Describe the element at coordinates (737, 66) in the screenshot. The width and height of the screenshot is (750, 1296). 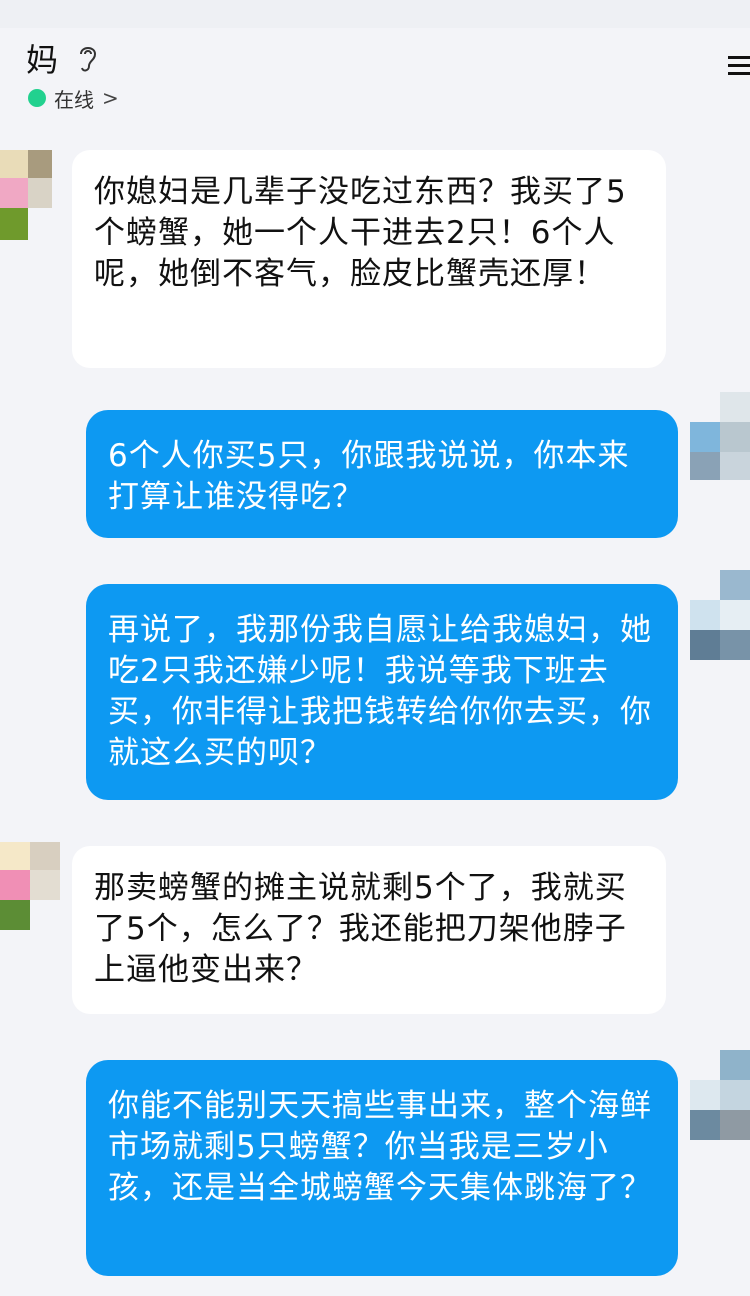
I see `menu-icon` at that location.